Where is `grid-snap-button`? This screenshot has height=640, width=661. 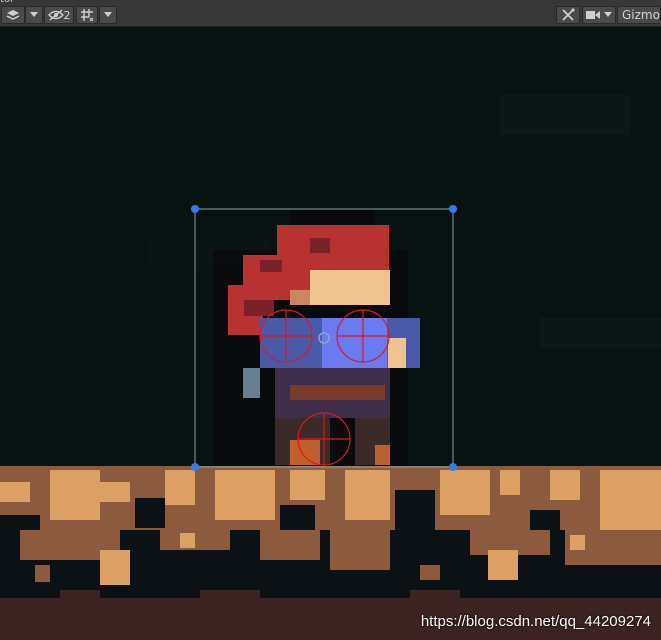 grid-snap-button is located at coordinates (87, 15).